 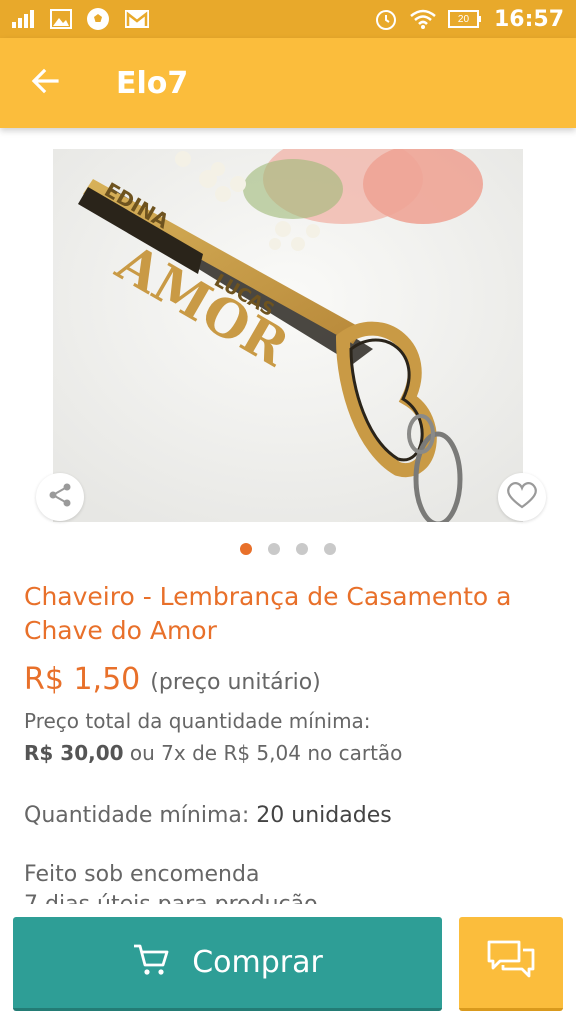 I want to click on chat-icon, so click(x=511, y=962).